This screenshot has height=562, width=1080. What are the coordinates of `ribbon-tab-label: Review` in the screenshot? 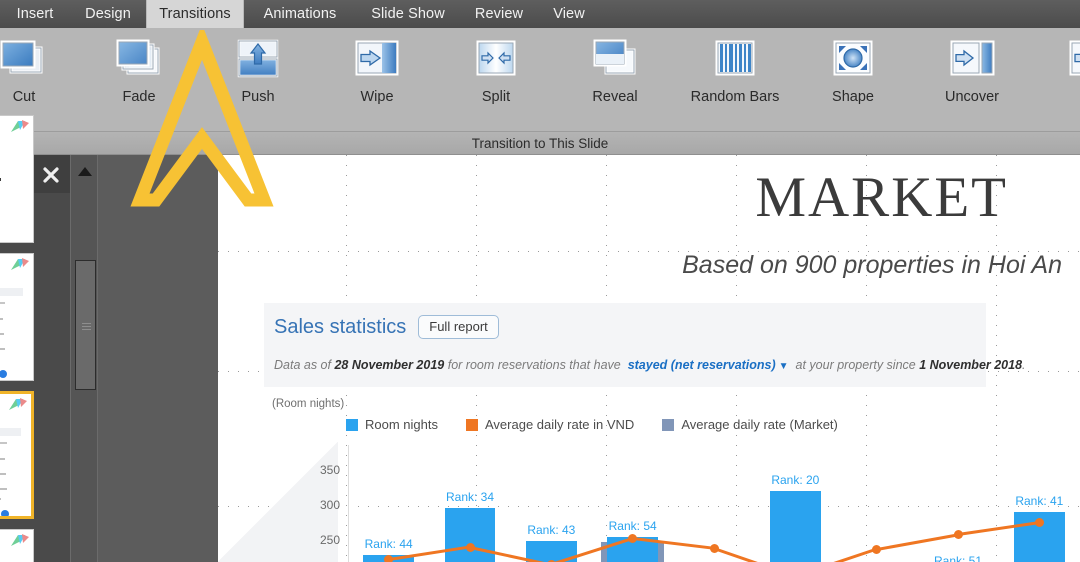 It's located at (499, 14).